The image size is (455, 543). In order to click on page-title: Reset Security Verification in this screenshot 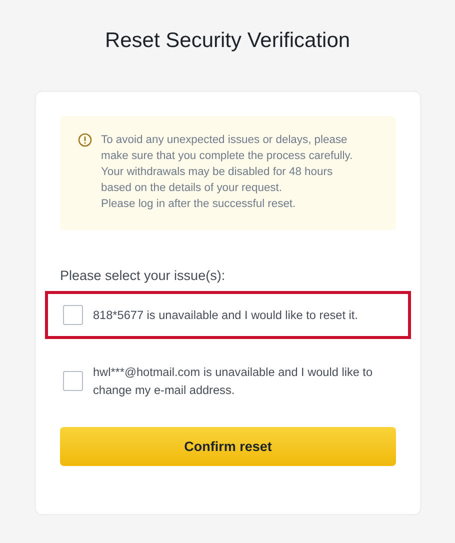, I will do `click(228, 41)`.